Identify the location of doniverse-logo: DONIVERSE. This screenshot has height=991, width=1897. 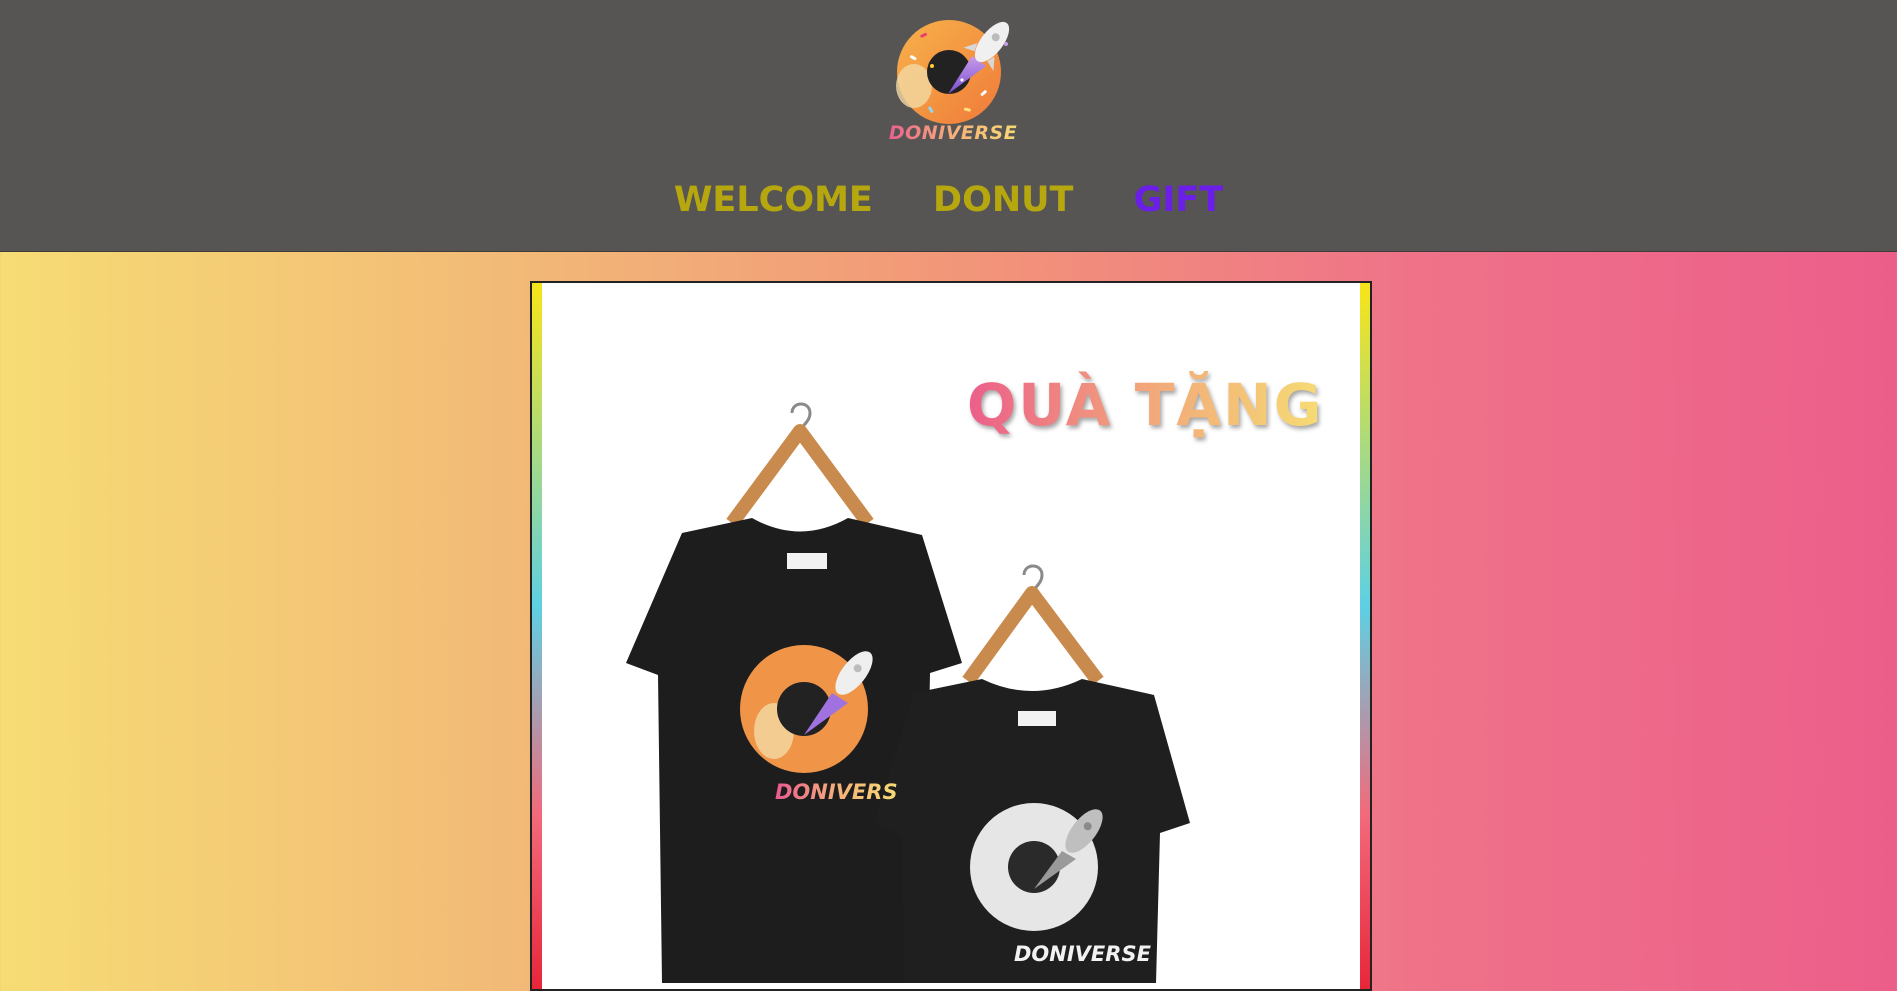
(953, 84).